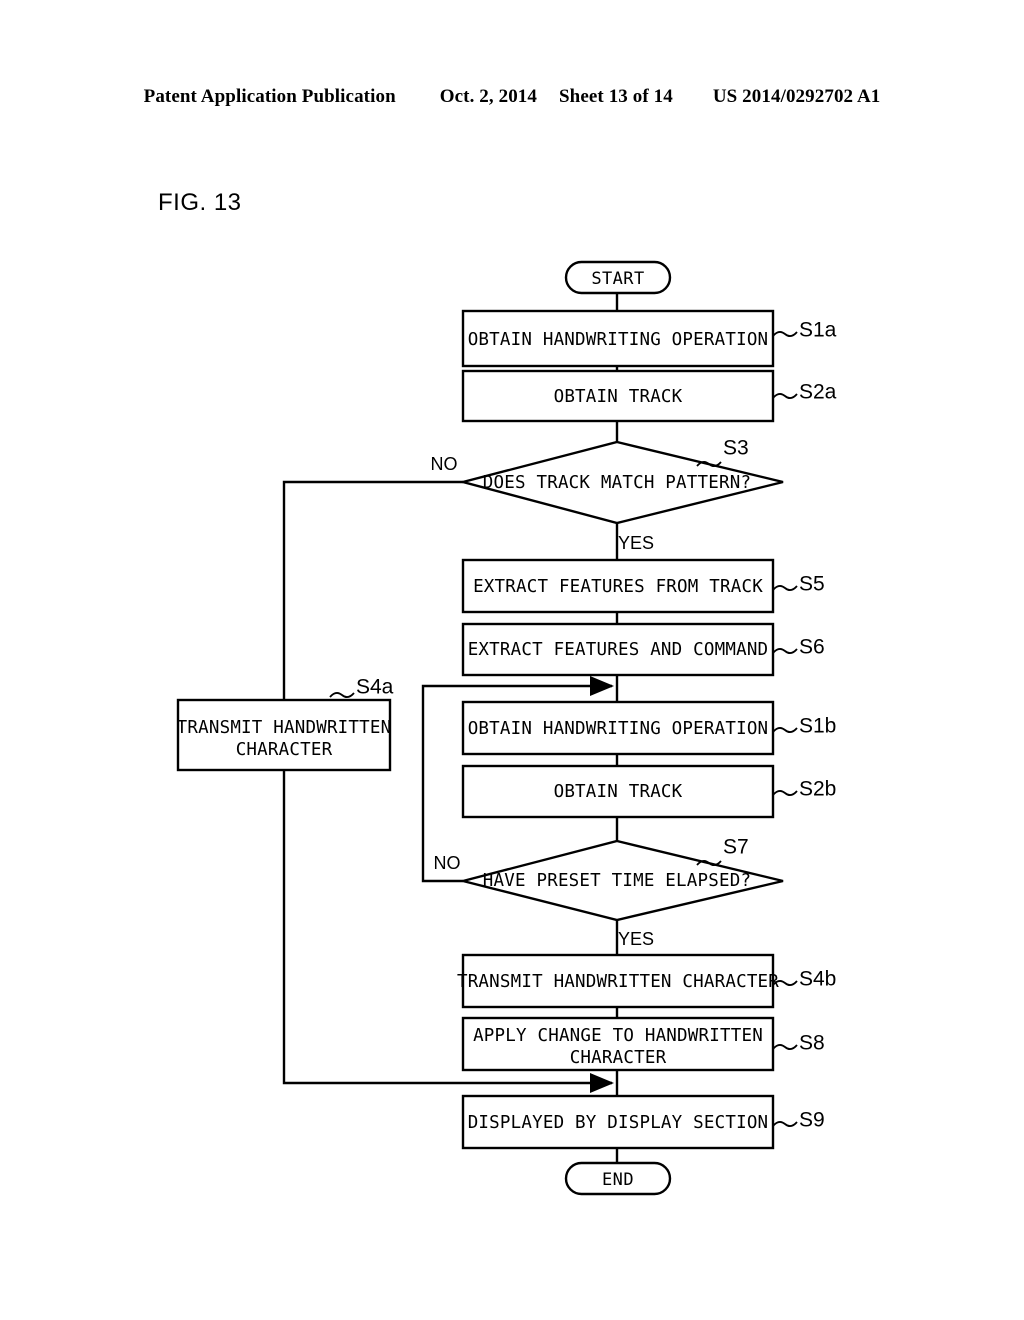  I want to click on leader-s1a, so click(785, 334).